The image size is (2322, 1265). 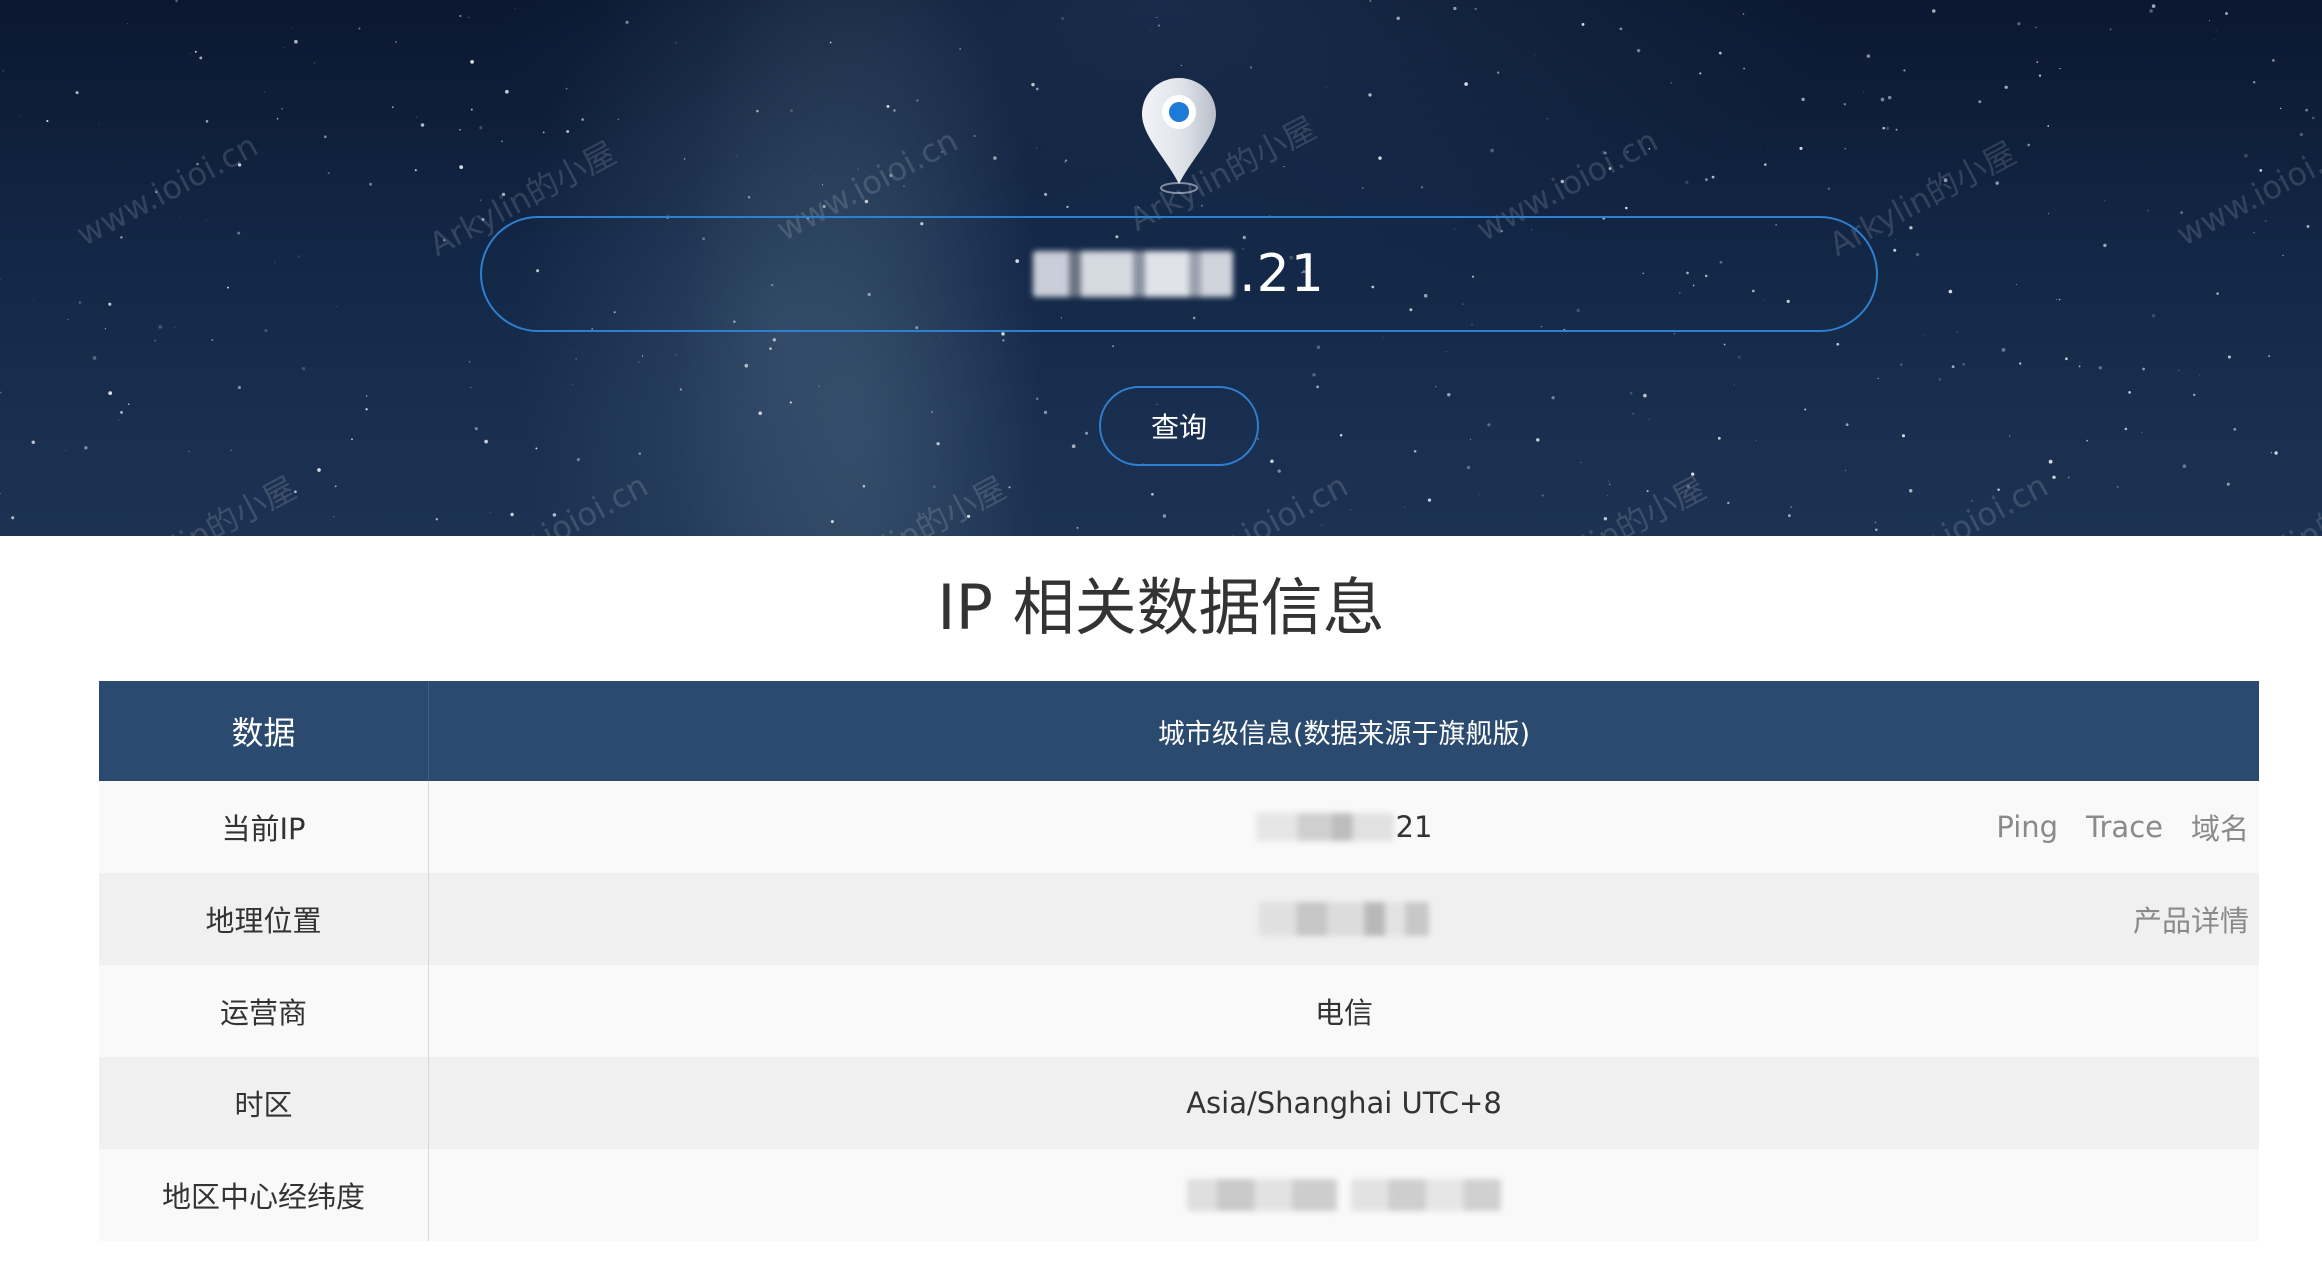 I want to click on header-value: 城市级信息(数据来源于旗舰版), so click(x=1344, y=734).